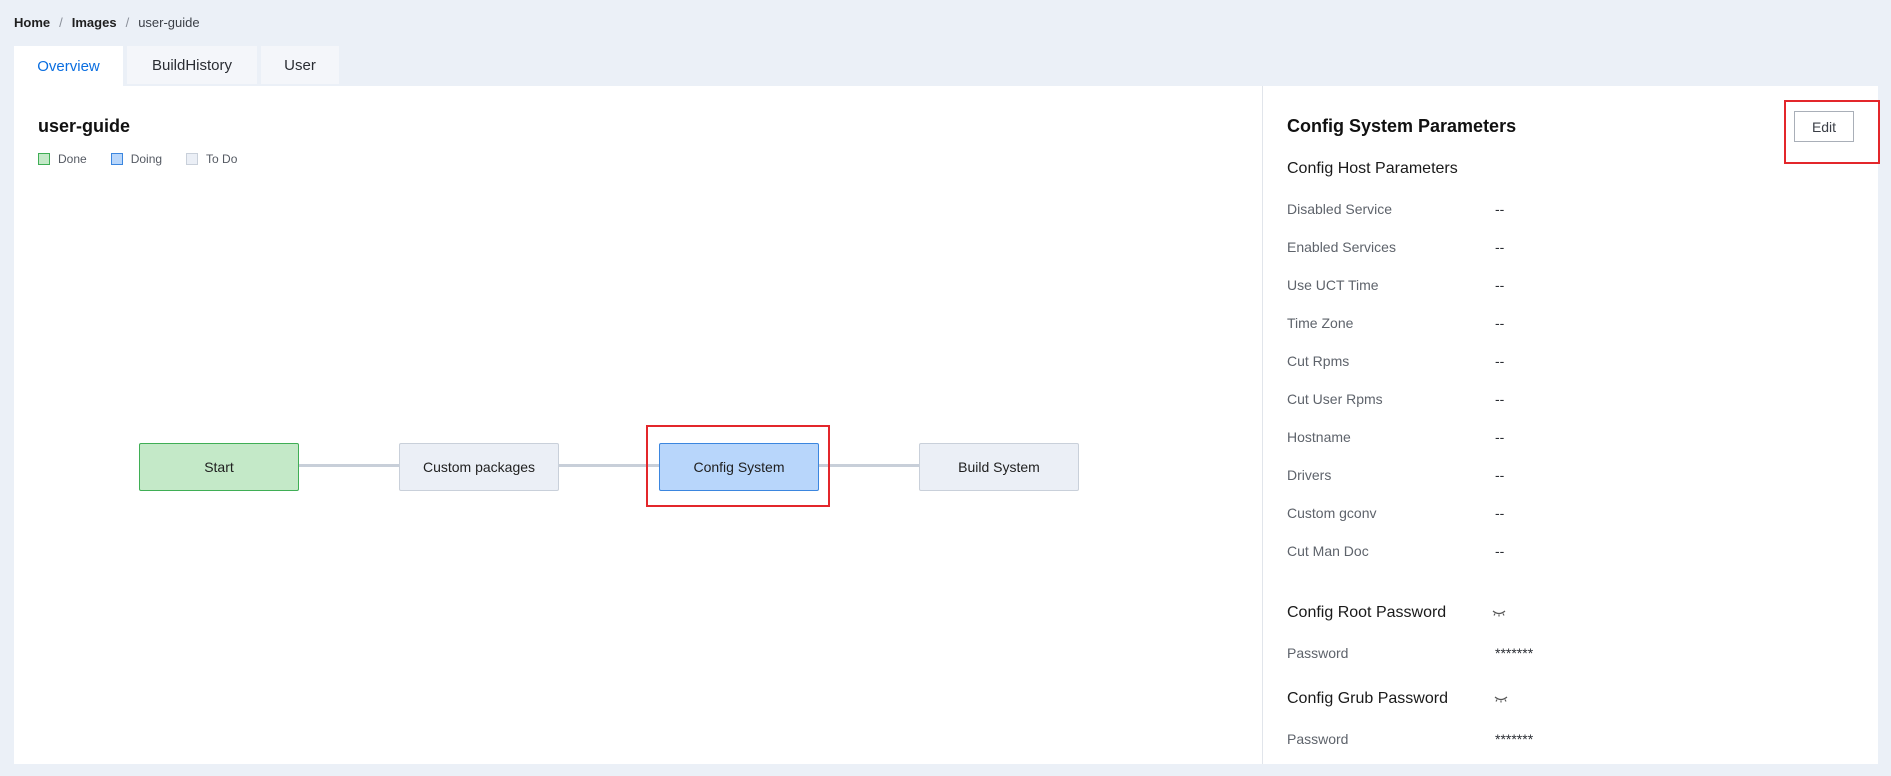 The height and width of the screenshot is (776, 1891). What do you see at coordinates (1333, 285) in the screenshot?
I see `param-label: Use UCT Time` at bounding box center [1333, 285].